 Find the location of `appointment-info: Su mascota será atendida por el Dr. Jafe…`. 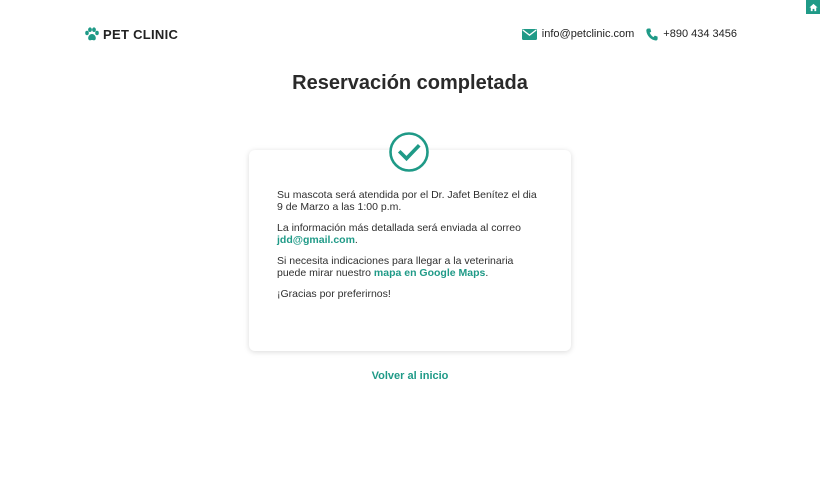

appointment-info: Su mascota será atendida por el Dr. Jafe… is located at coordinates (410, 201).